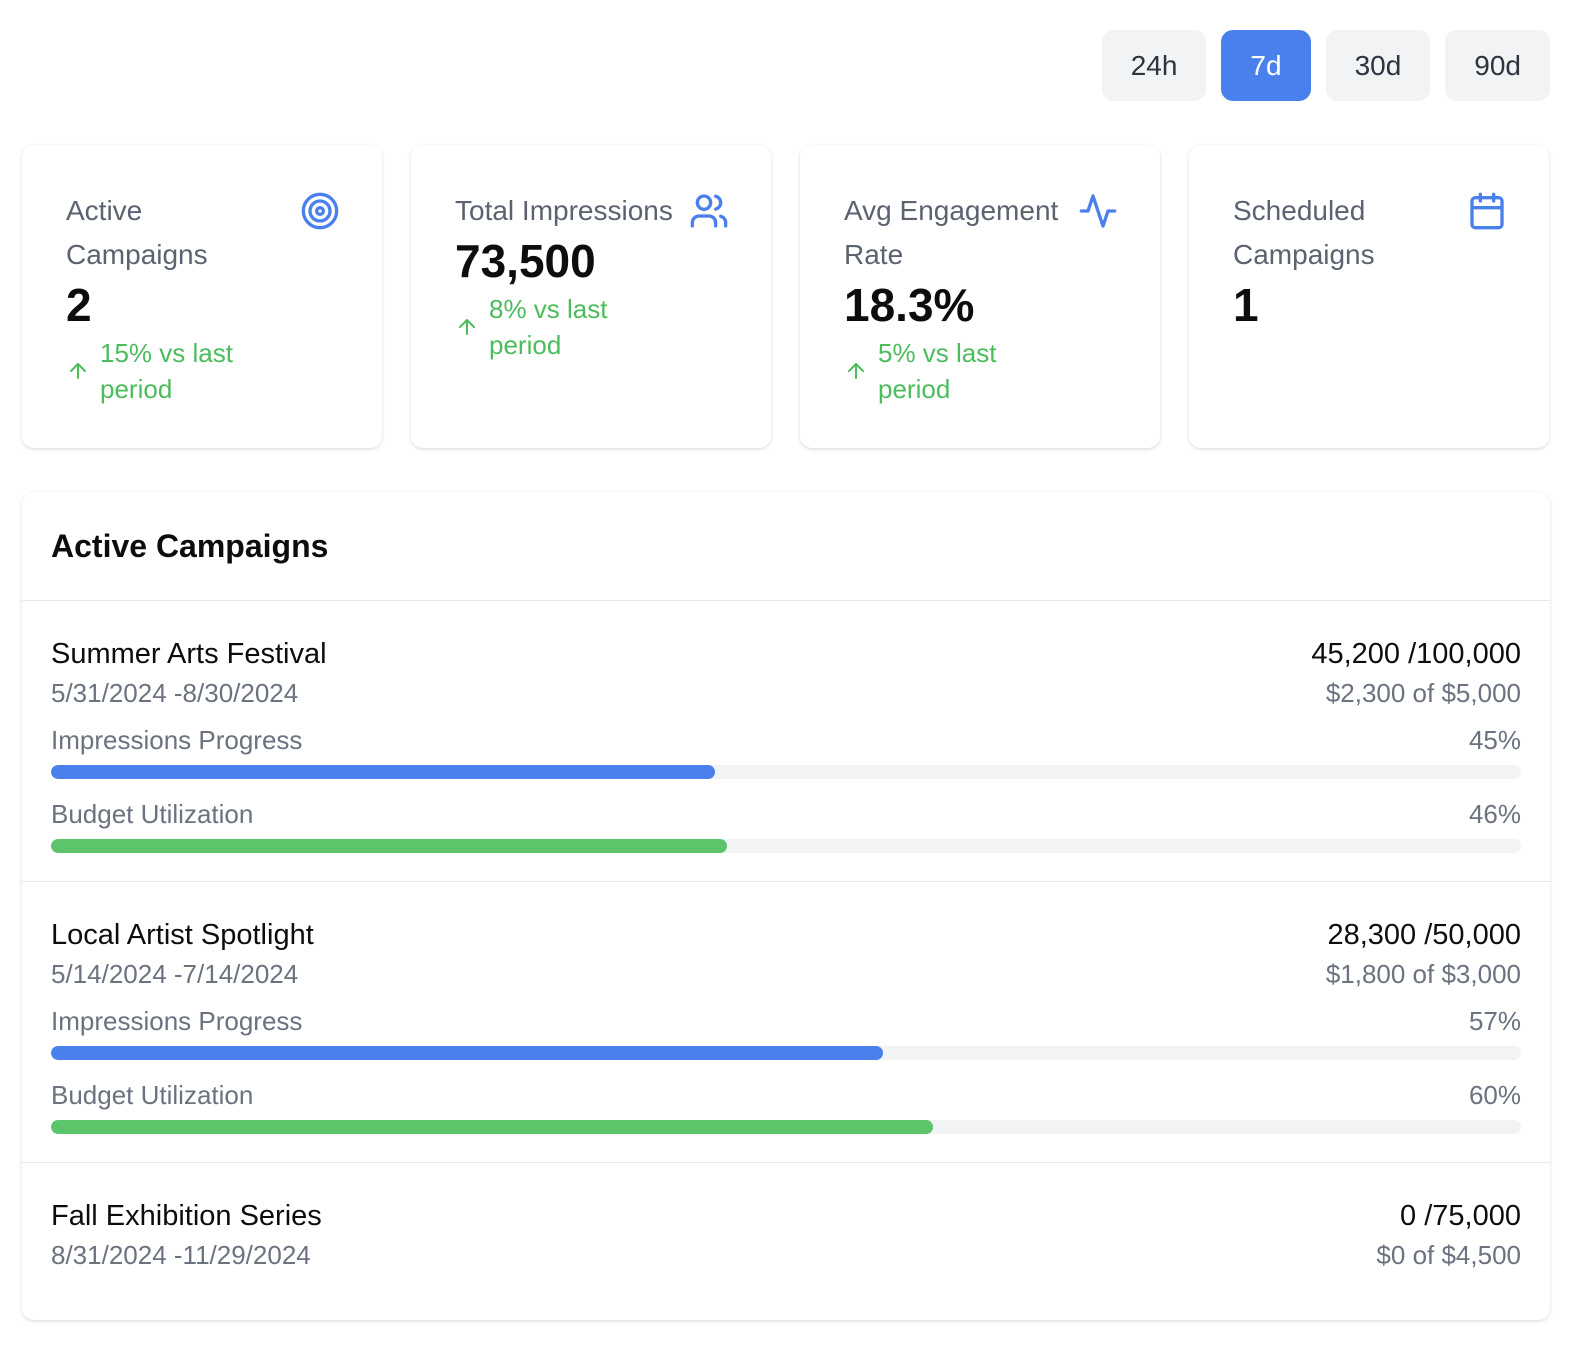 This screenshot has height=1360, width=1576. I want to click on stat-label: Avg Engagement Rate, so click(951, 232).